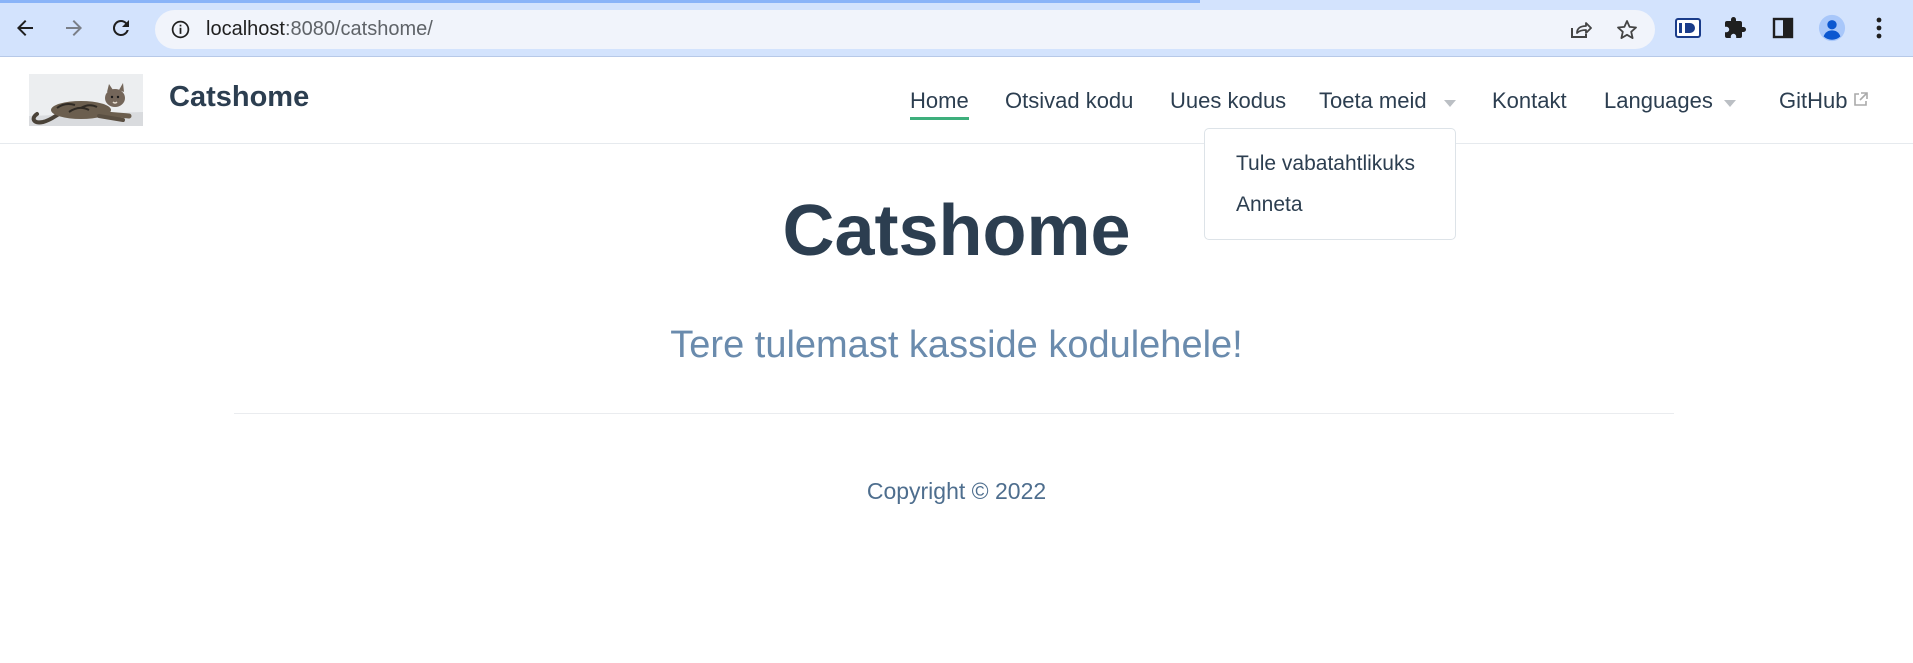  I want to click on url-host: localhost, so click(245, 29).